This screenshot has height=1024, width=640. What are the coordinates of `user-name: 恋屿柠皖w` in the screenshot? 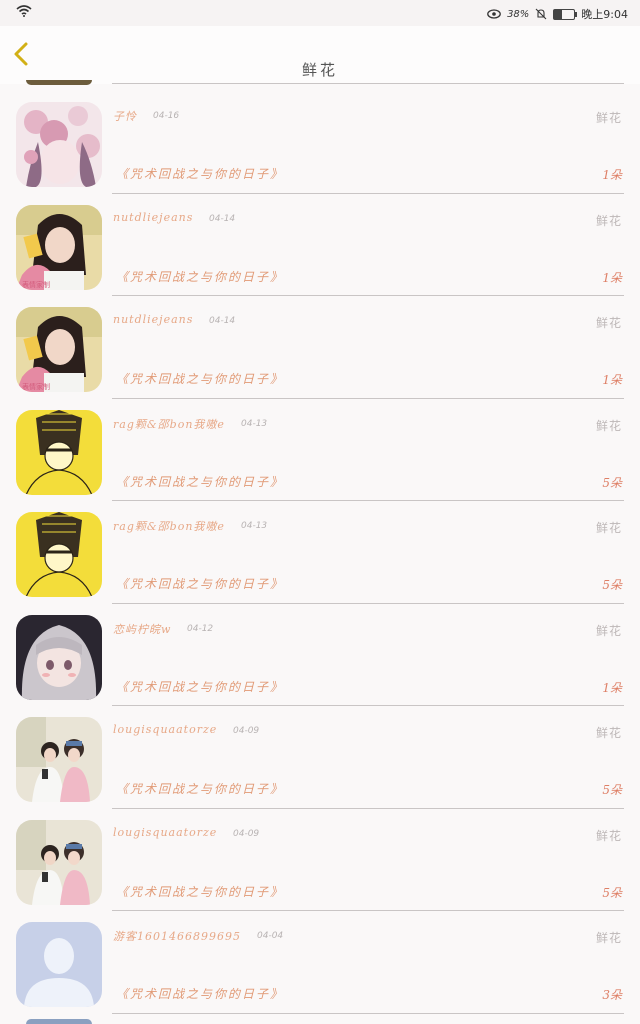 It's located at (142, 629).